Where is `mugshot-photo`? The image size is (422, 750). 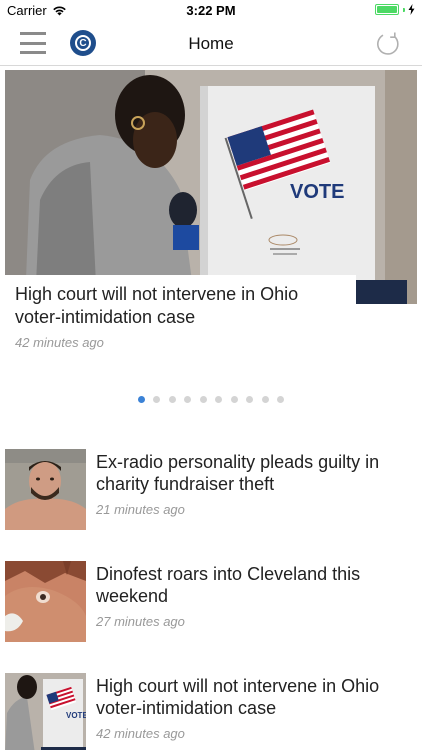 mugshot-photo is located at coordinates (45, 489).